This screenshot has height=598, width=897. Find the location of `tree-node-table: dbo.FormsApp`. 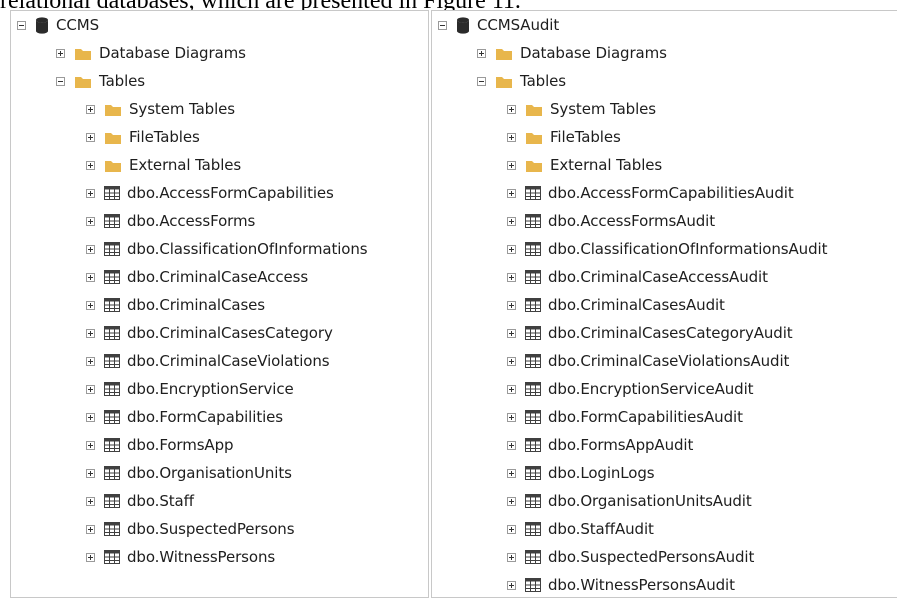

tree-node-table: dbo.FormsApp is located at coordinates (219, 445).